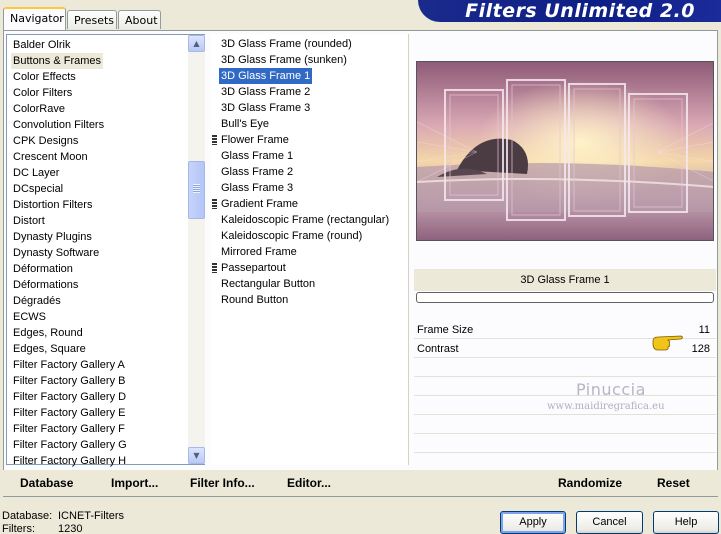 The height and width of the screenshot is (534, 721). I want to click on category-item: Filter Factory Gallery A, so click(69, 365).